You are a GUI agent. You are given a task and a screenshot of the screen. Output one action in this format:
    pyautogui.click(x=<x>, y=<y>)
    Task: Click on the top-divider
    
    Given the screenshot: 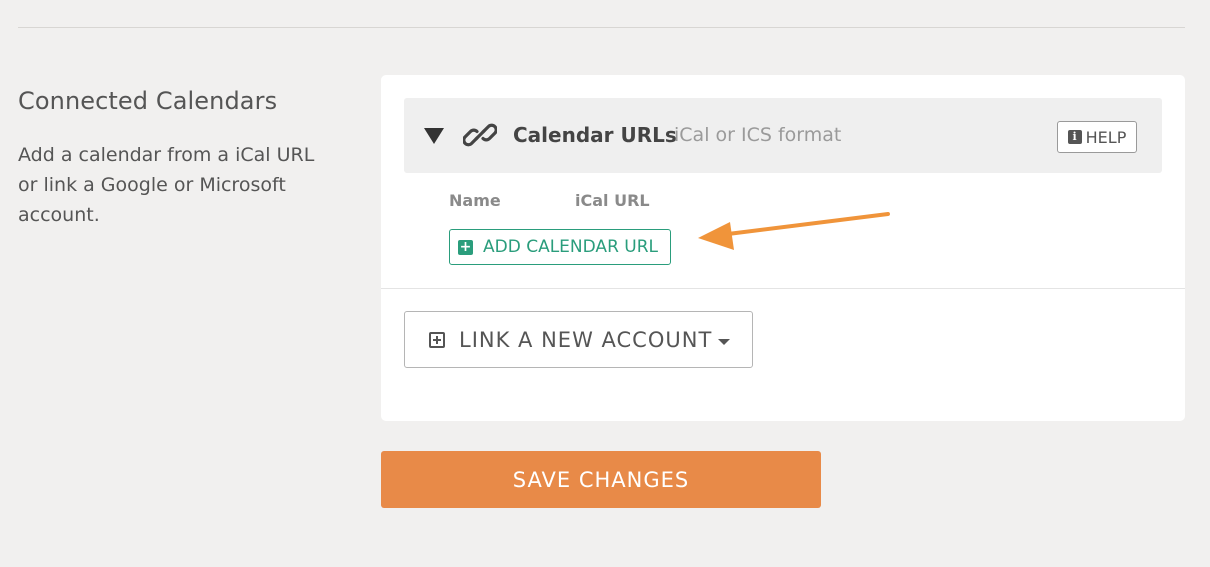 What is the action you would take?
    pyautogui.click(x=601, y=27)
    